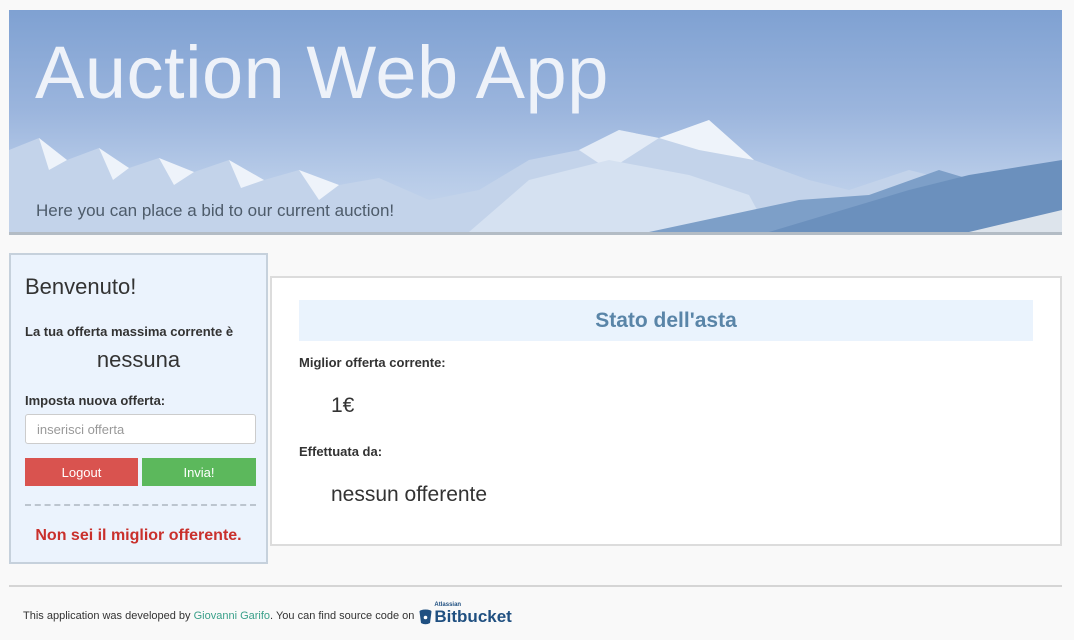  I want to click on current-max-offer-value: nessuna, so click(138, 359).